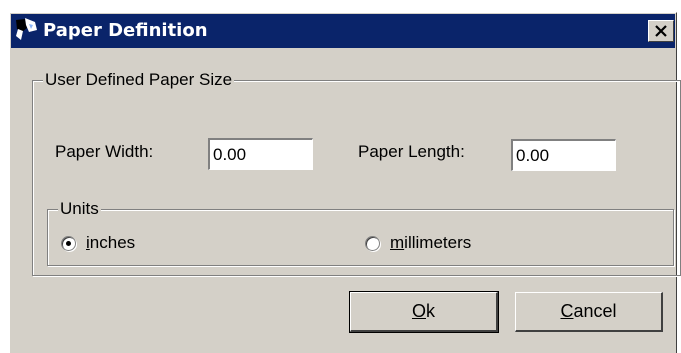 This screenshot has width=681, height=353. What do you see at coordinates (125, 30) in the screenshot?
I see `window-title: Paper Definition` at bounding box center [125, 30].